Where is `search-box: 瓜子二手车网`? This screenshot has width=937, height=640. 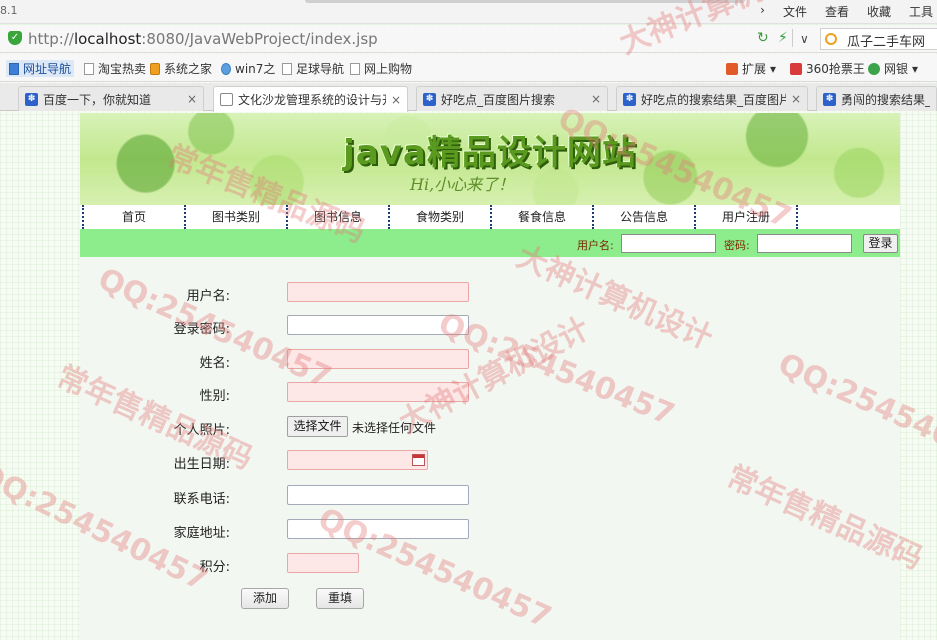 search-box: 瓜子二手车网 is located at coordinates (878, 39).